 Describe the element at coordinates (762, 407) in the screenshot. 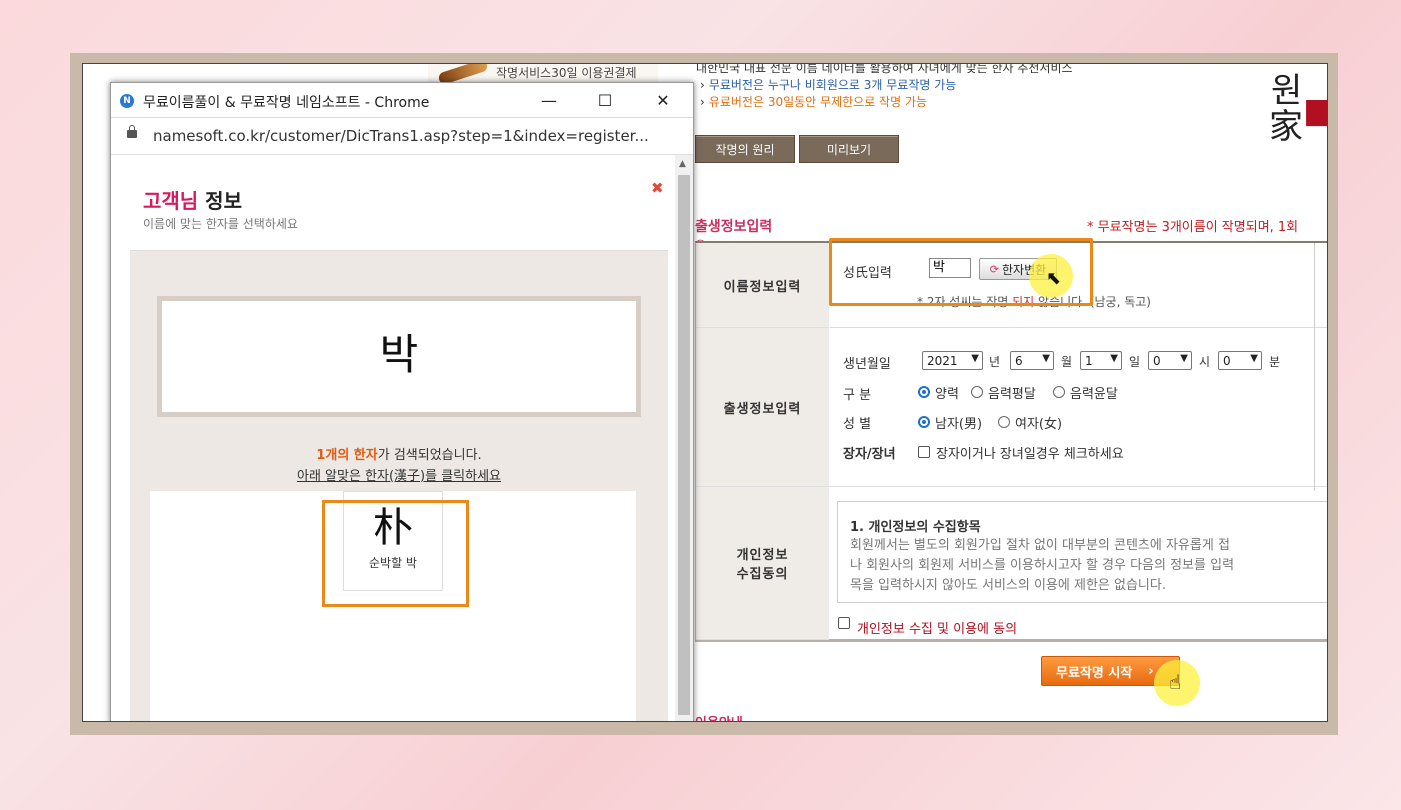

I see `birth-row-label: 출생정보입력` at that location.